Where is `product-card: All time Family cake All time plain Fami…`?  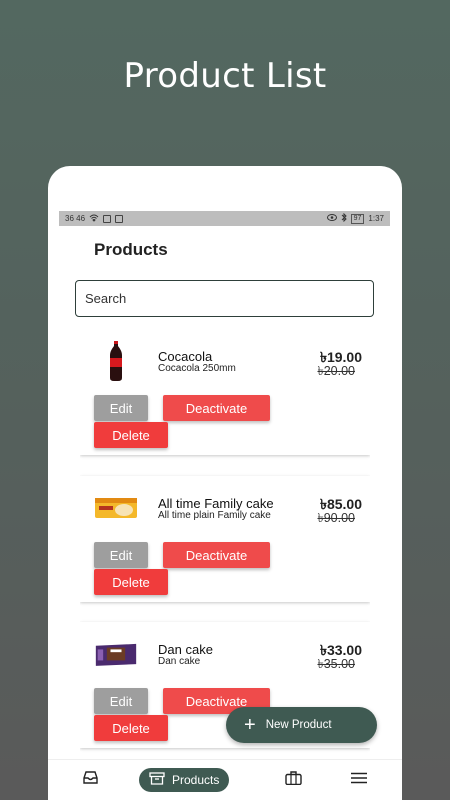
product-card: All time Family cake All time plain Fami… is located at coordinates (225, 539).